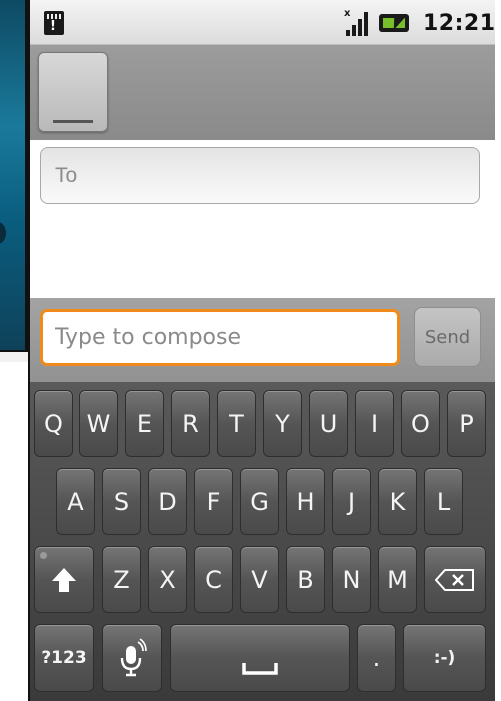  Describe the element at coordinates (220, 337) in the screenshot. I see `compose-input` at that location.